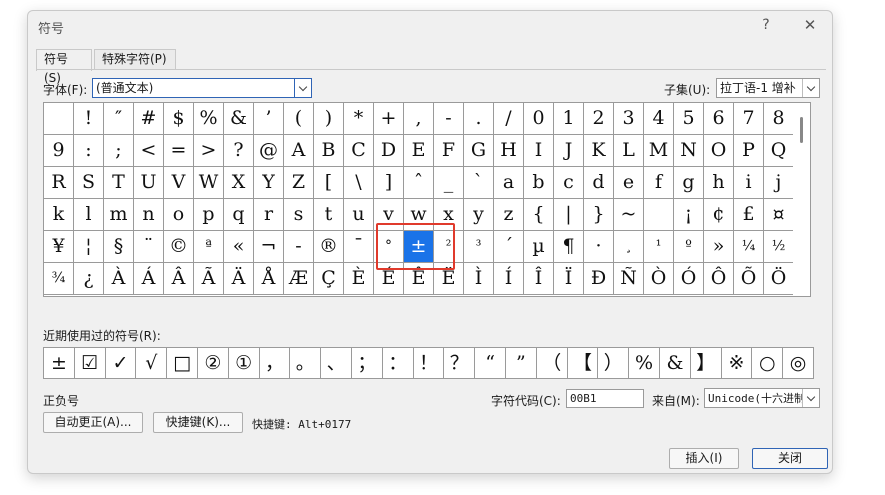  What do you see at coordinates (749, 183) in the screenshot?
I see `symbol-cell: i` at bounding box center [749, 183].